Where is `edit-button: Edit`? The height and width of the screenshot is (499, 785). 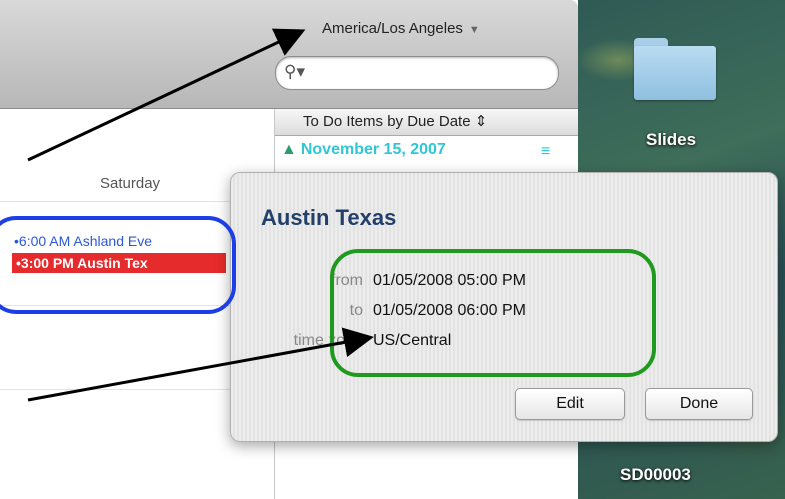 edit-button: Edit is located at coordinates (570, 404).